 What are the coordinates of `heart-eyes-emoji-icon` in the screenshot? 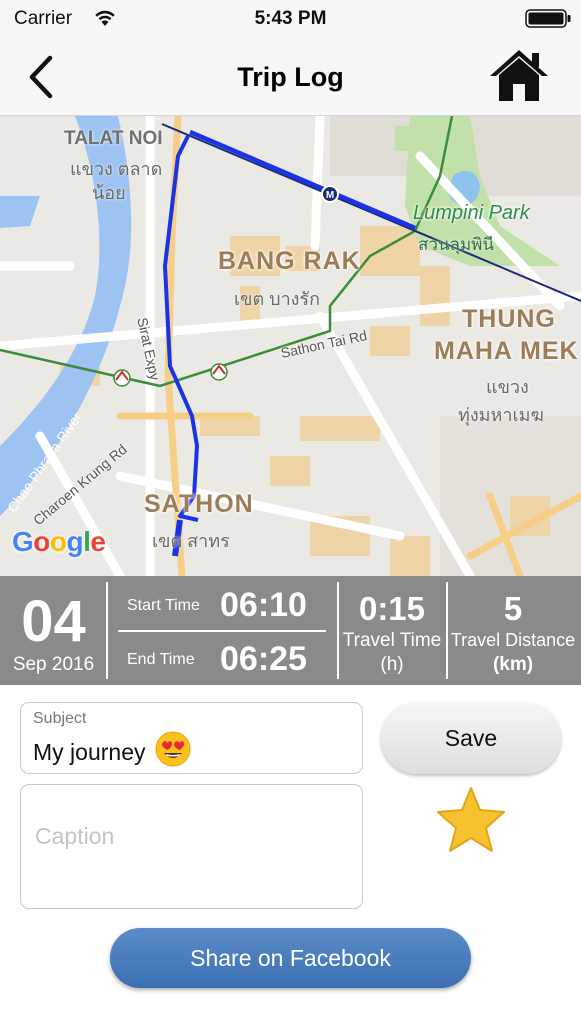 It's located at (173, 749).